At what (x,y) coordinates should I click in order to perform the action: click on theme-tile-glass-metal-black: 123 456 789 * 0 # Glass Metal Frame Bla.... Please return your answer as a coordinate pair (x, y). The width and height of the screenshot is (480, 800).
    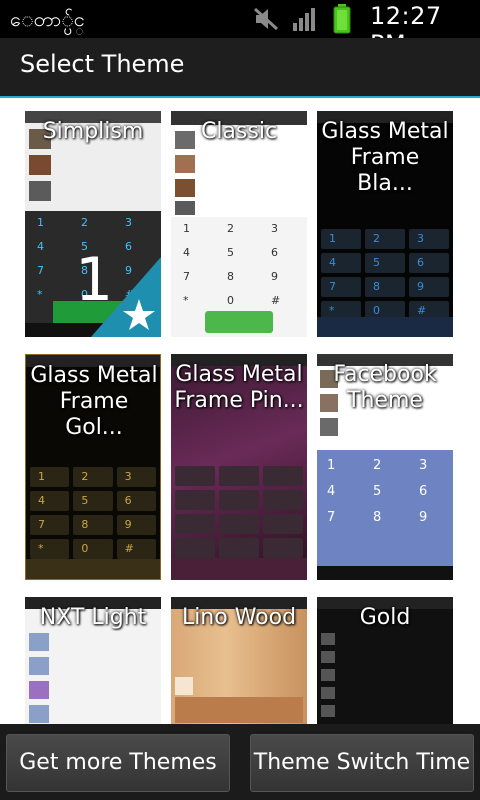
    Looking at the image, I should click on (385, 224).